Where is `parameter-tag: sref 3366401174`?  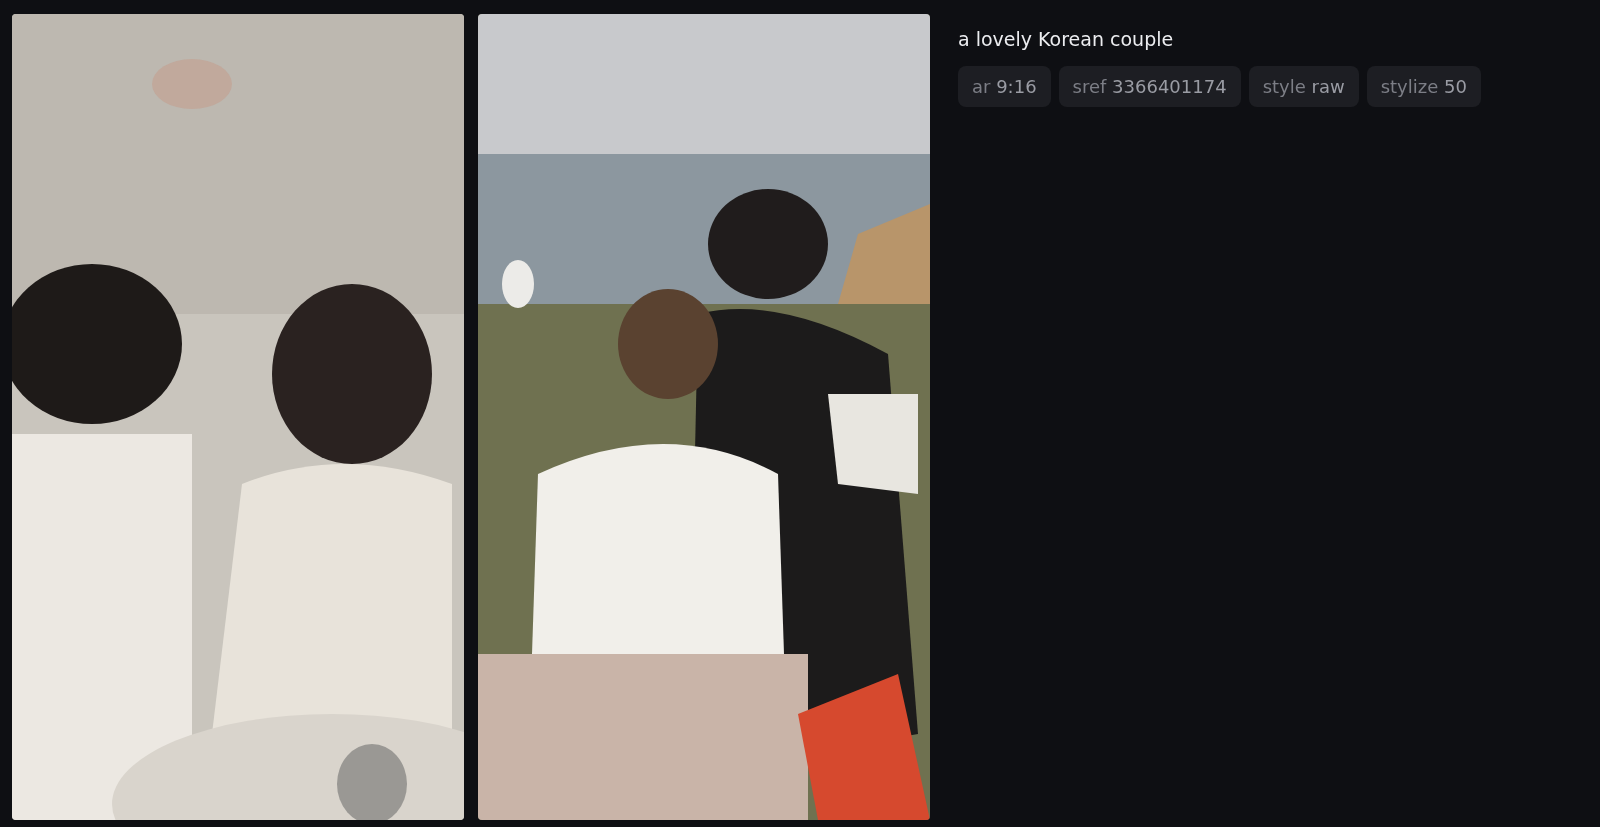 parameter-tag: sref 3366401174 is located at coordinates (1149, 86).